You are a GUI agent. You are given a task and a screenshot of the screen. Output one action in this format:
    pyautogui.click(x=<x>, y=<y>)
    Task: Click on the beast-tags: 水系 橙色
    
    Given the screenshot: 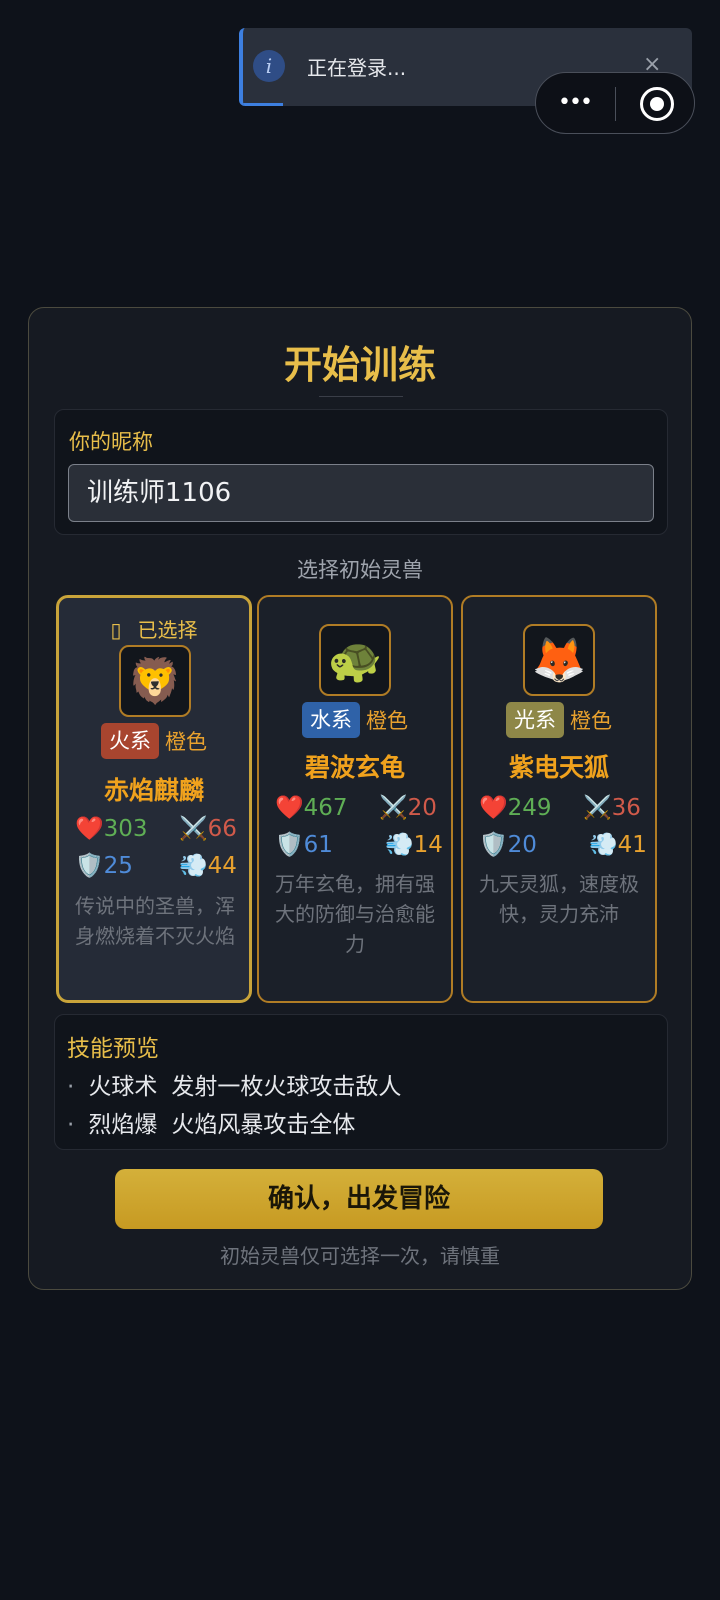 What is the action you would take?
    pyautogui.click(x=355, y=720)
    